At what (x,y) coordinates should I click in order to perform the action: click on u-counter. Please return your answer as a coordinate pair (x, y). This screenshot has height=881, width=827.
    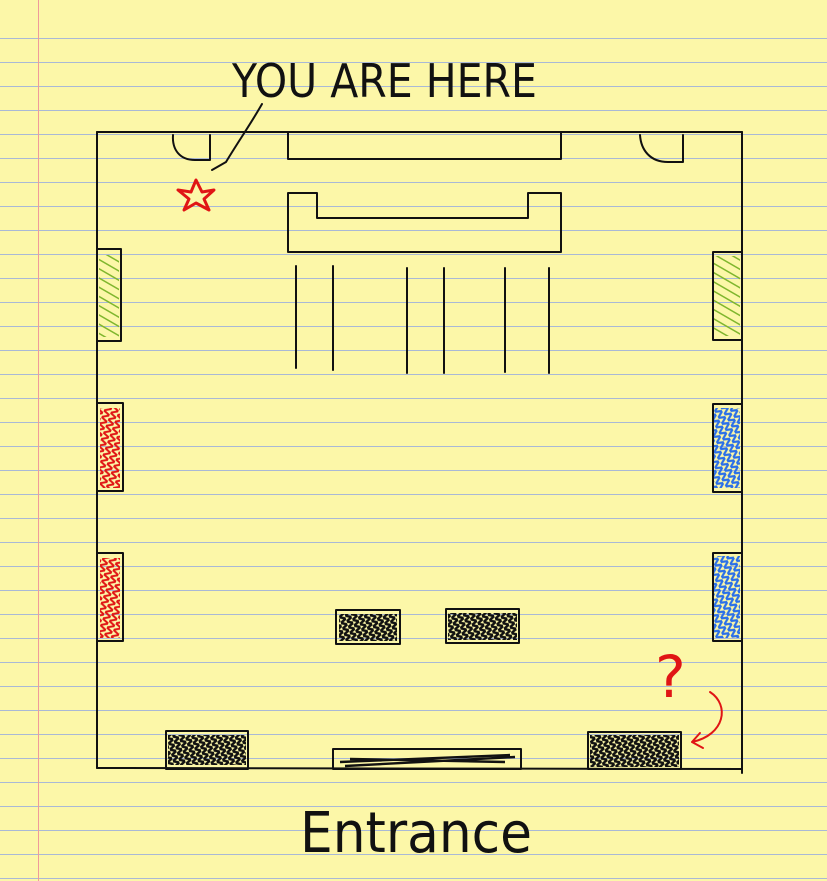
    Looking at the image, I should click on (424, 222).